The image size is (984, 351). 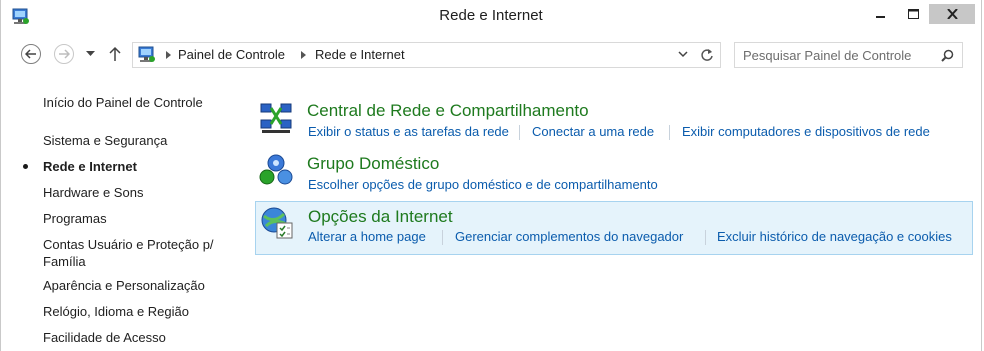 I want to click on sidebar-item-relogio-idioma-regiao: Relógio, Idioma e Região, so click(x=116, y=311).